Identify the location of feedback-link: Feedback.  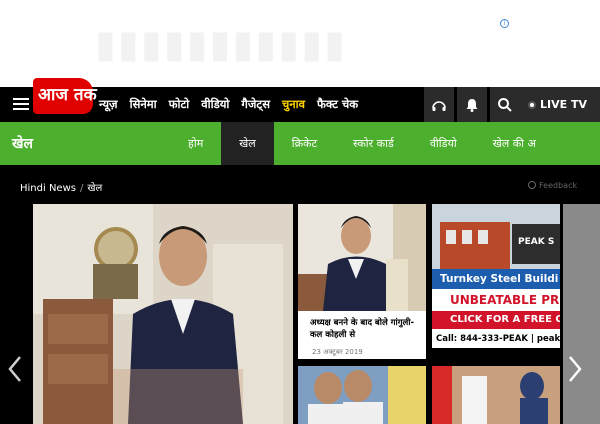
(552, 185).